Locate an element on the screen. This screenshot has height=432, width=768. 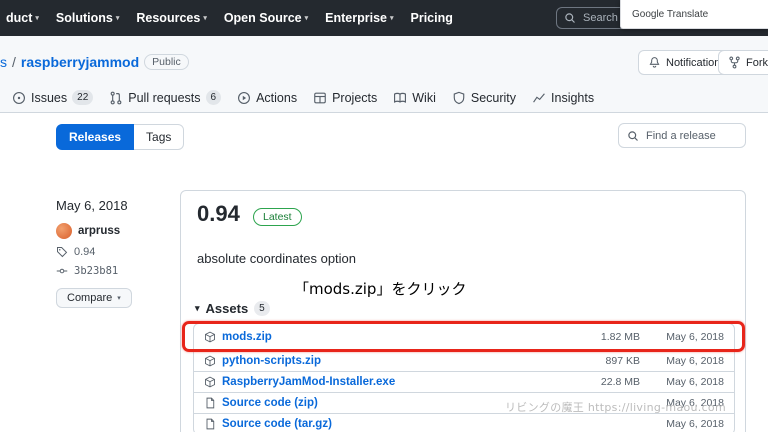
release-tag-link: 0.94 is located at coordinates (84, 252).